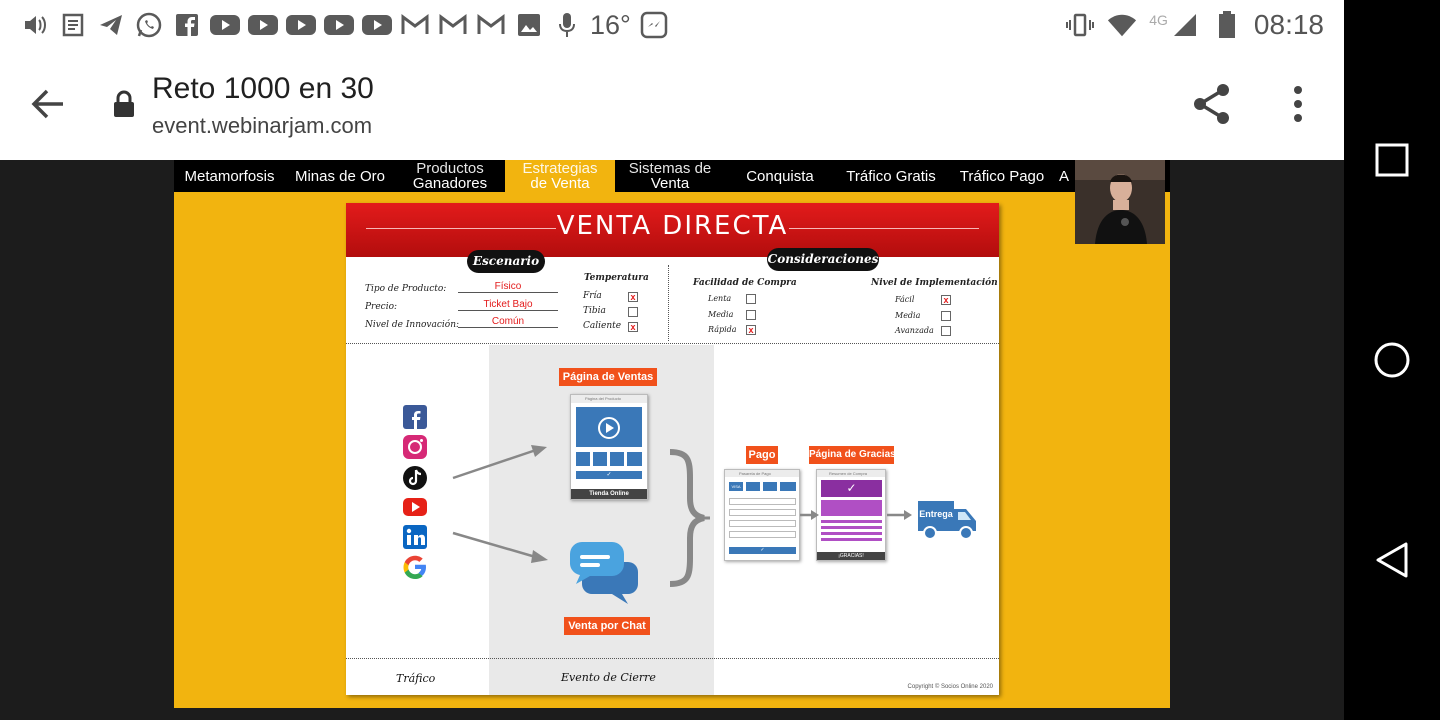 The image size is (1440, 720). Describe the element at coordinates (500, 504) in the screenshot. I see `traffic-arrows` at that location.